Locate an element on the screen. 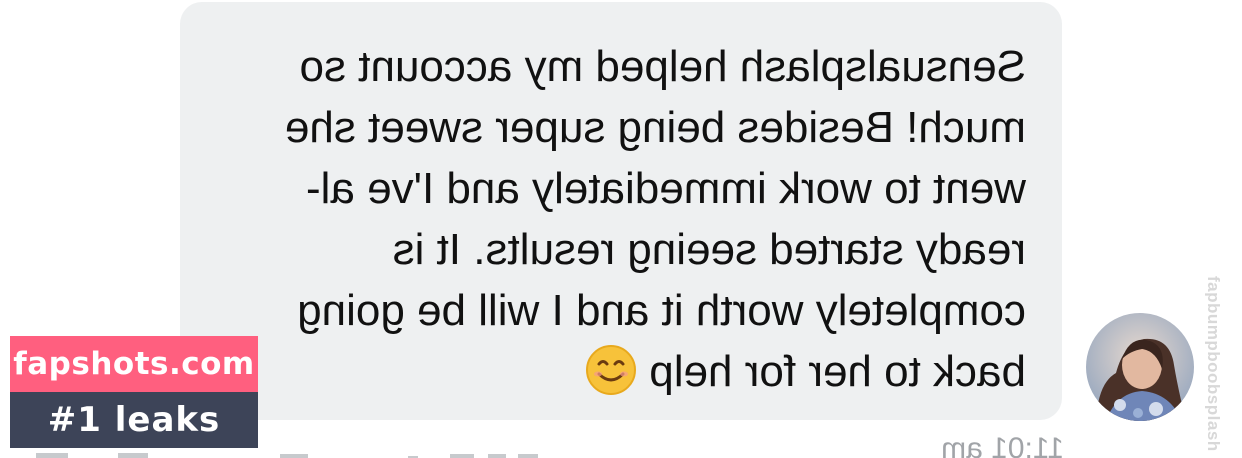 This screenshot has height=458, width=1242. avatar is located at coordinates (1140, 367).